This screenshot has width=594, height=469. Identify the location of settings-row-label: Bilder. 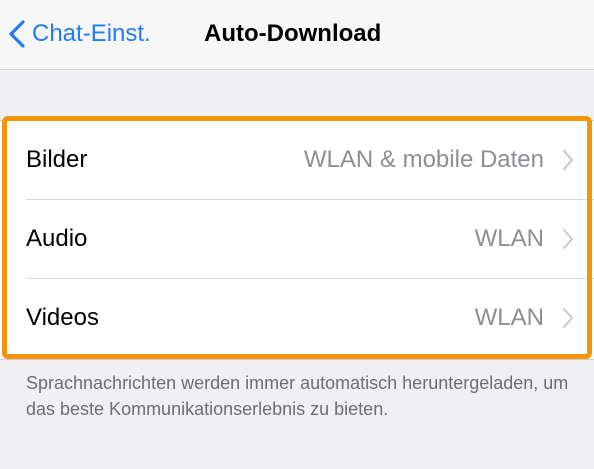
(57, 159).